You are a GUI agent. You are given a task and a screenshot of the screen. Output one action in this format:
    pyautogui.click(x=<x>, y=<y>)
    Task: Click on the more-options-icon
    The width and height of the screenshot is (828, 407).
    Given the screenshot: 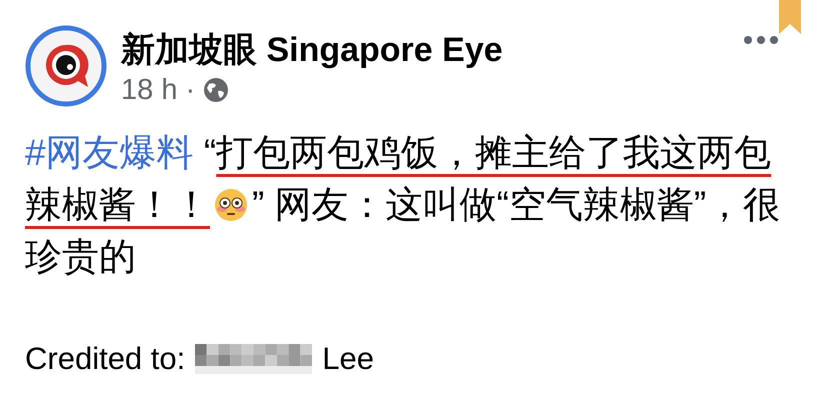 What is the action you would take?
    pyautogui.click(x=761, y=40)
    